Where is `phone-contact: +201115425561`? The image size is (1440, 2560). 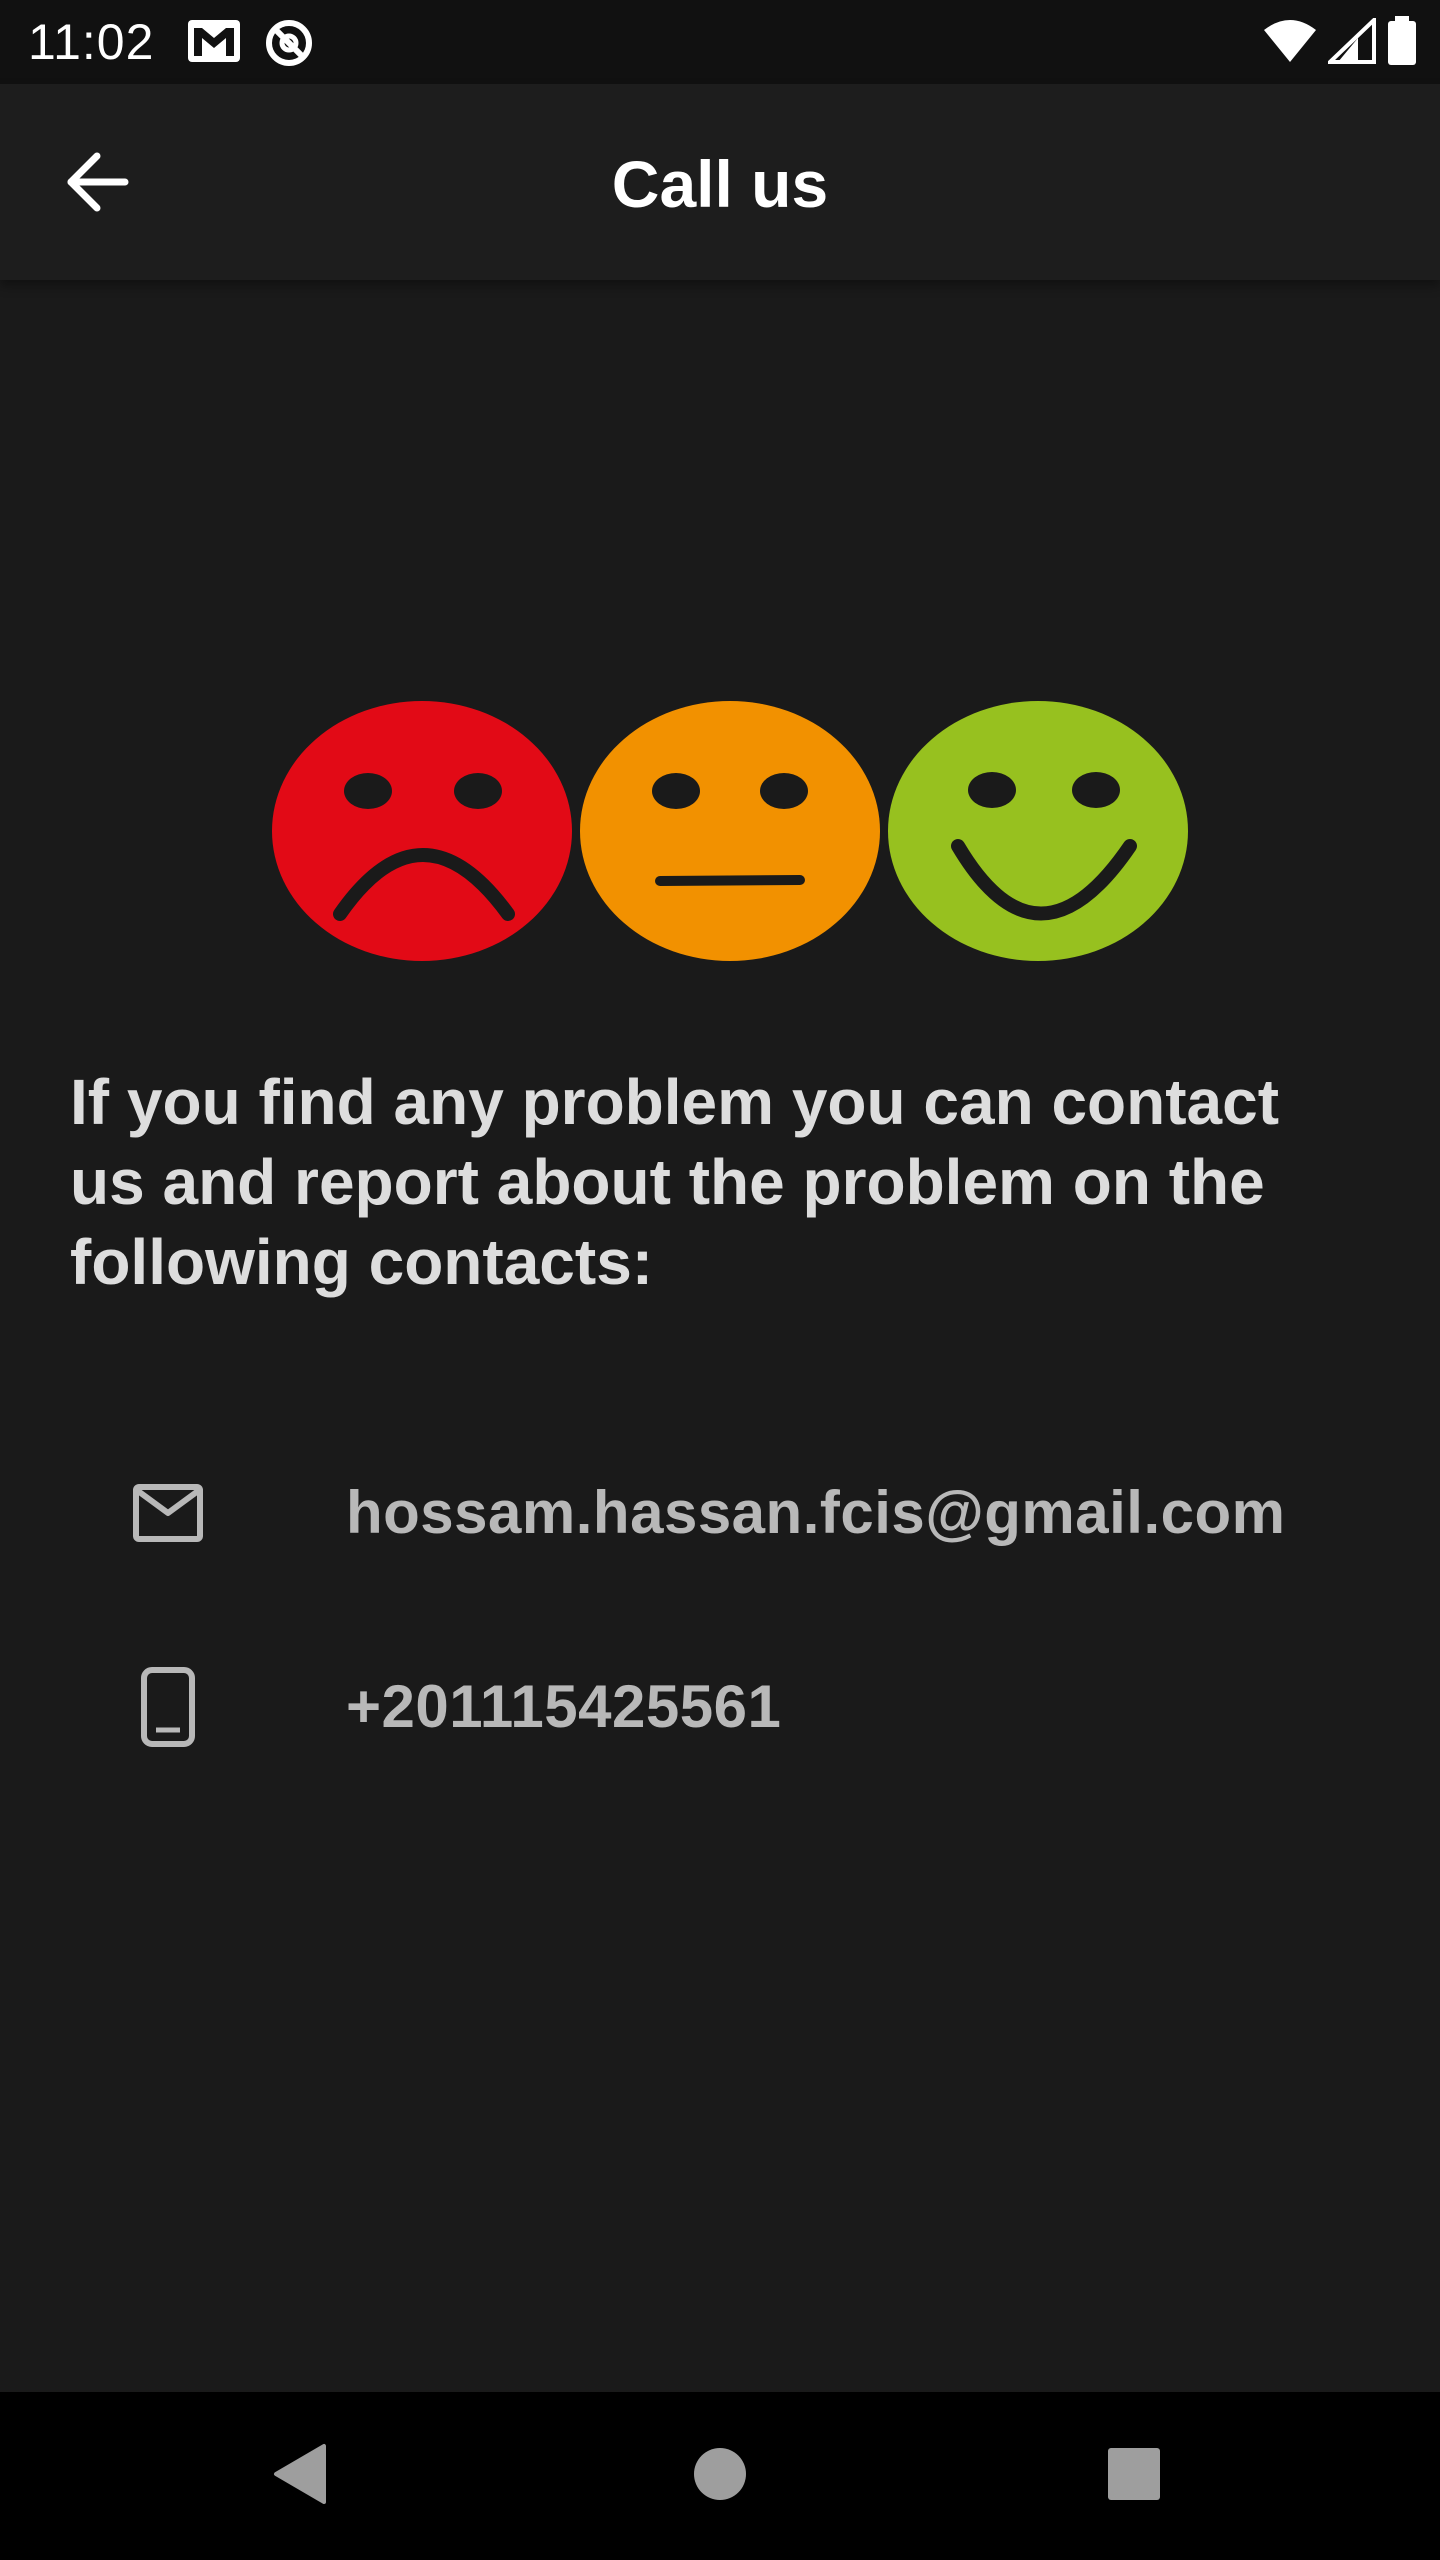
phone-contact: +201115425561 is located at coordinates (726, 1707).